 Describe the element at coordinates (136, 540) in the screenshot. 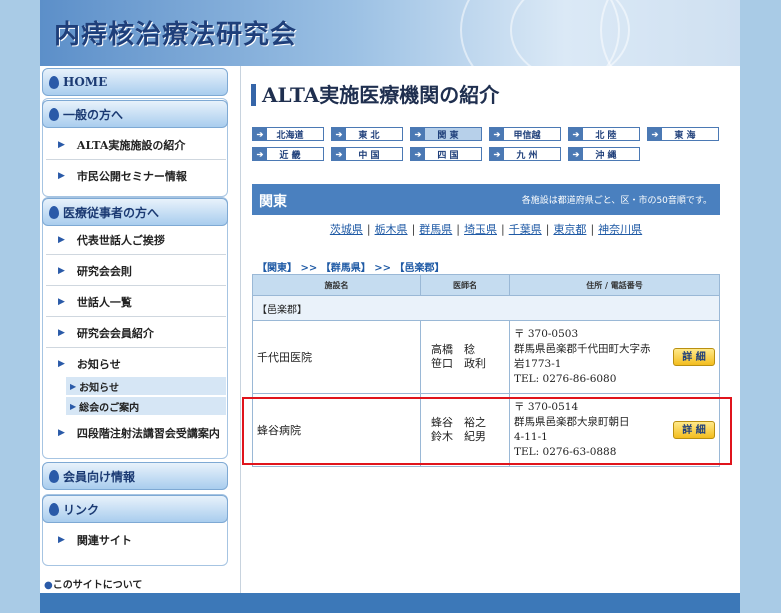

I see `sidebar-item-related-sites: ▶ 関連サイト` at that location.